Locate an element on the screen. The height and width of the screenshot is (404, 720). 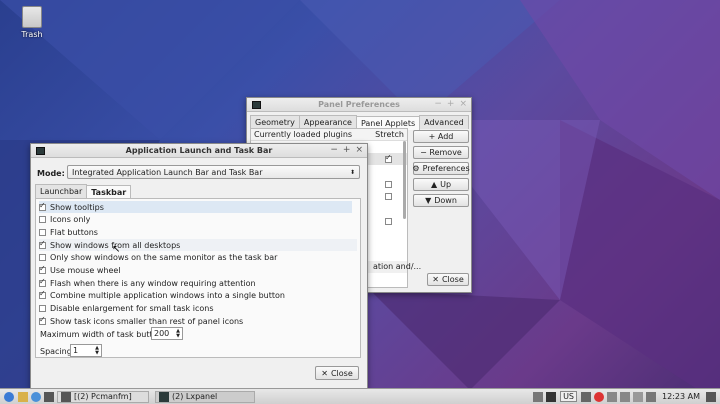
stretch-column-header: Stretch is located at coordinates (389, 134).